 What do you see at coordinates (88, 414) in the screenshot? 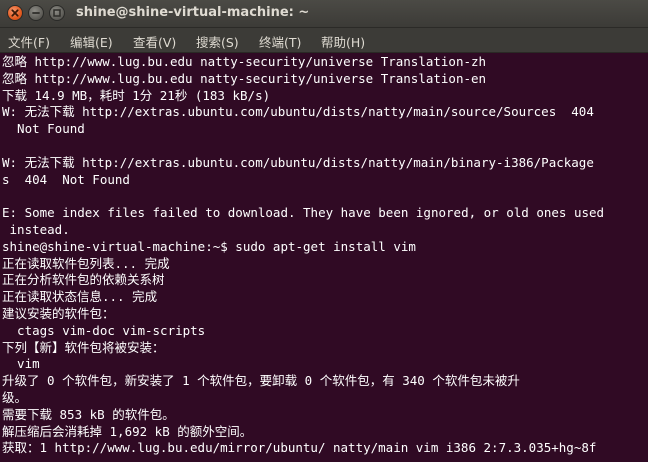
I see `terminal-line: 需要下载 853 kB 的软件包。` at bounding box center [88, 414].